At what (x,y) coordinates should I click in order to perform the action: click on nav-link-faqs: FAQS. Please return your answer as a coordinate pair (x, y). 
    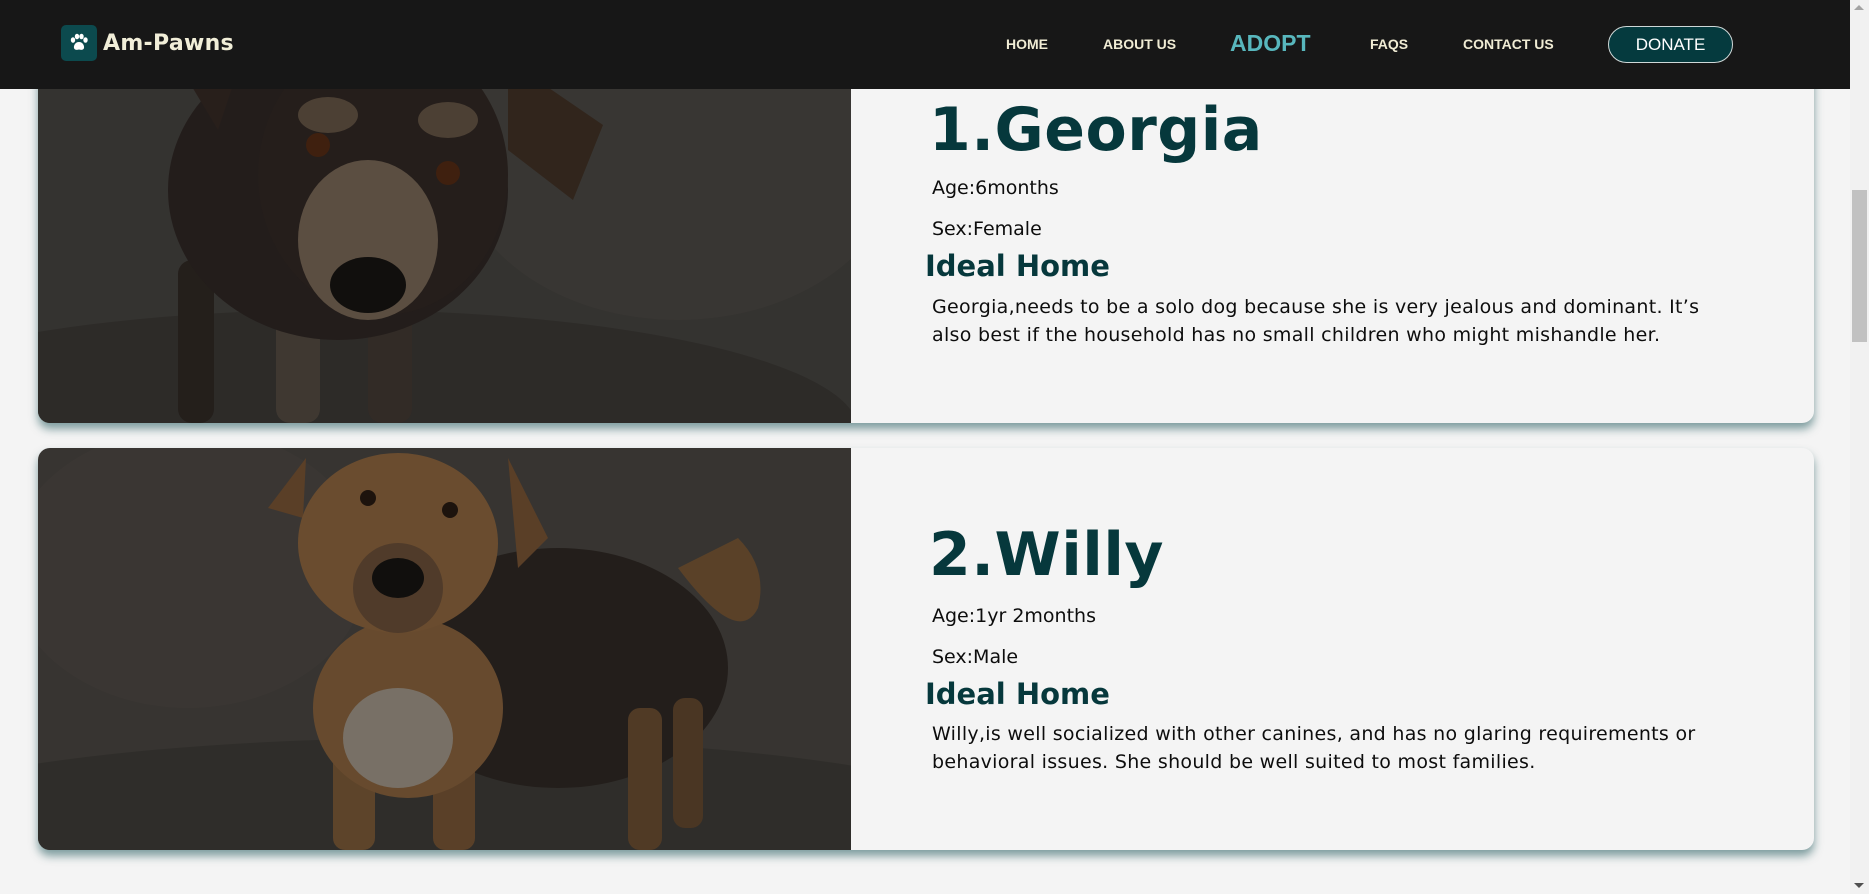
    Looking at the image, I should click on (1389, 44).